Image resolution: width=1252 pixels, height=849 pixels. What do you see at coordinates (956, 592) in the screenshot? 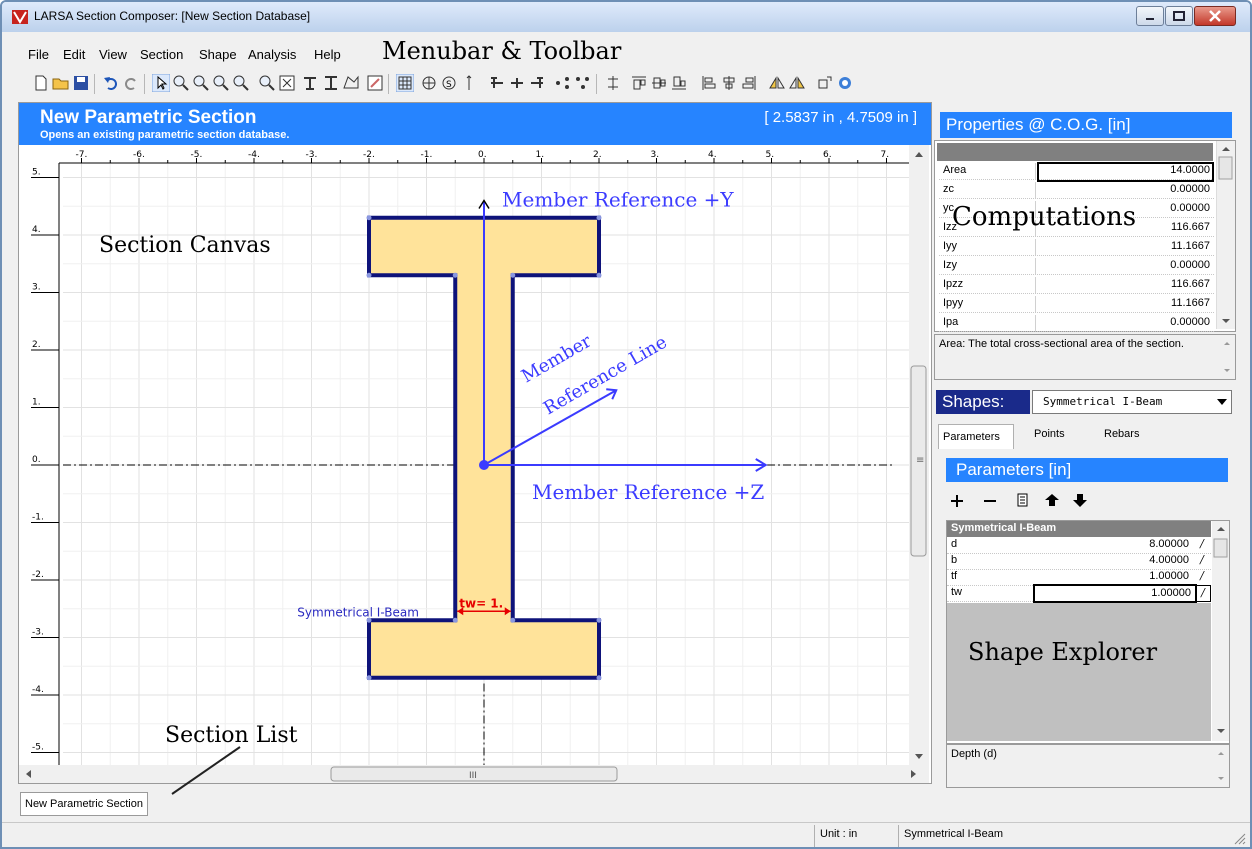
I see `parameter-name: tw` at bounding box center [956, 592].